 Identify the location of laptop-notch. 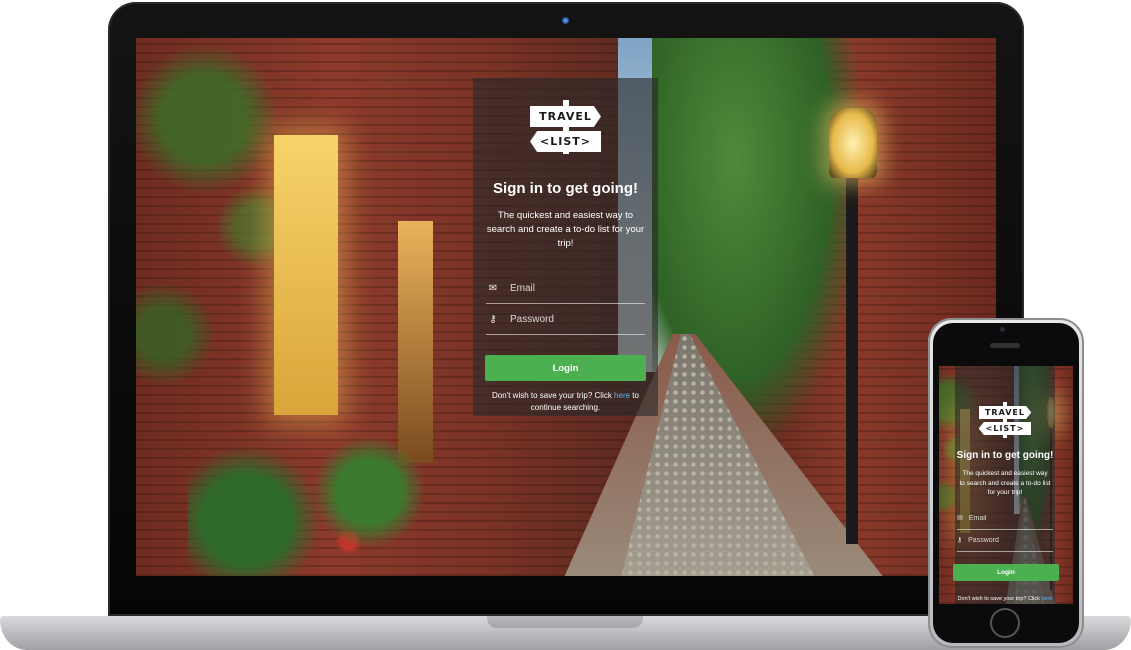
(565, 622).